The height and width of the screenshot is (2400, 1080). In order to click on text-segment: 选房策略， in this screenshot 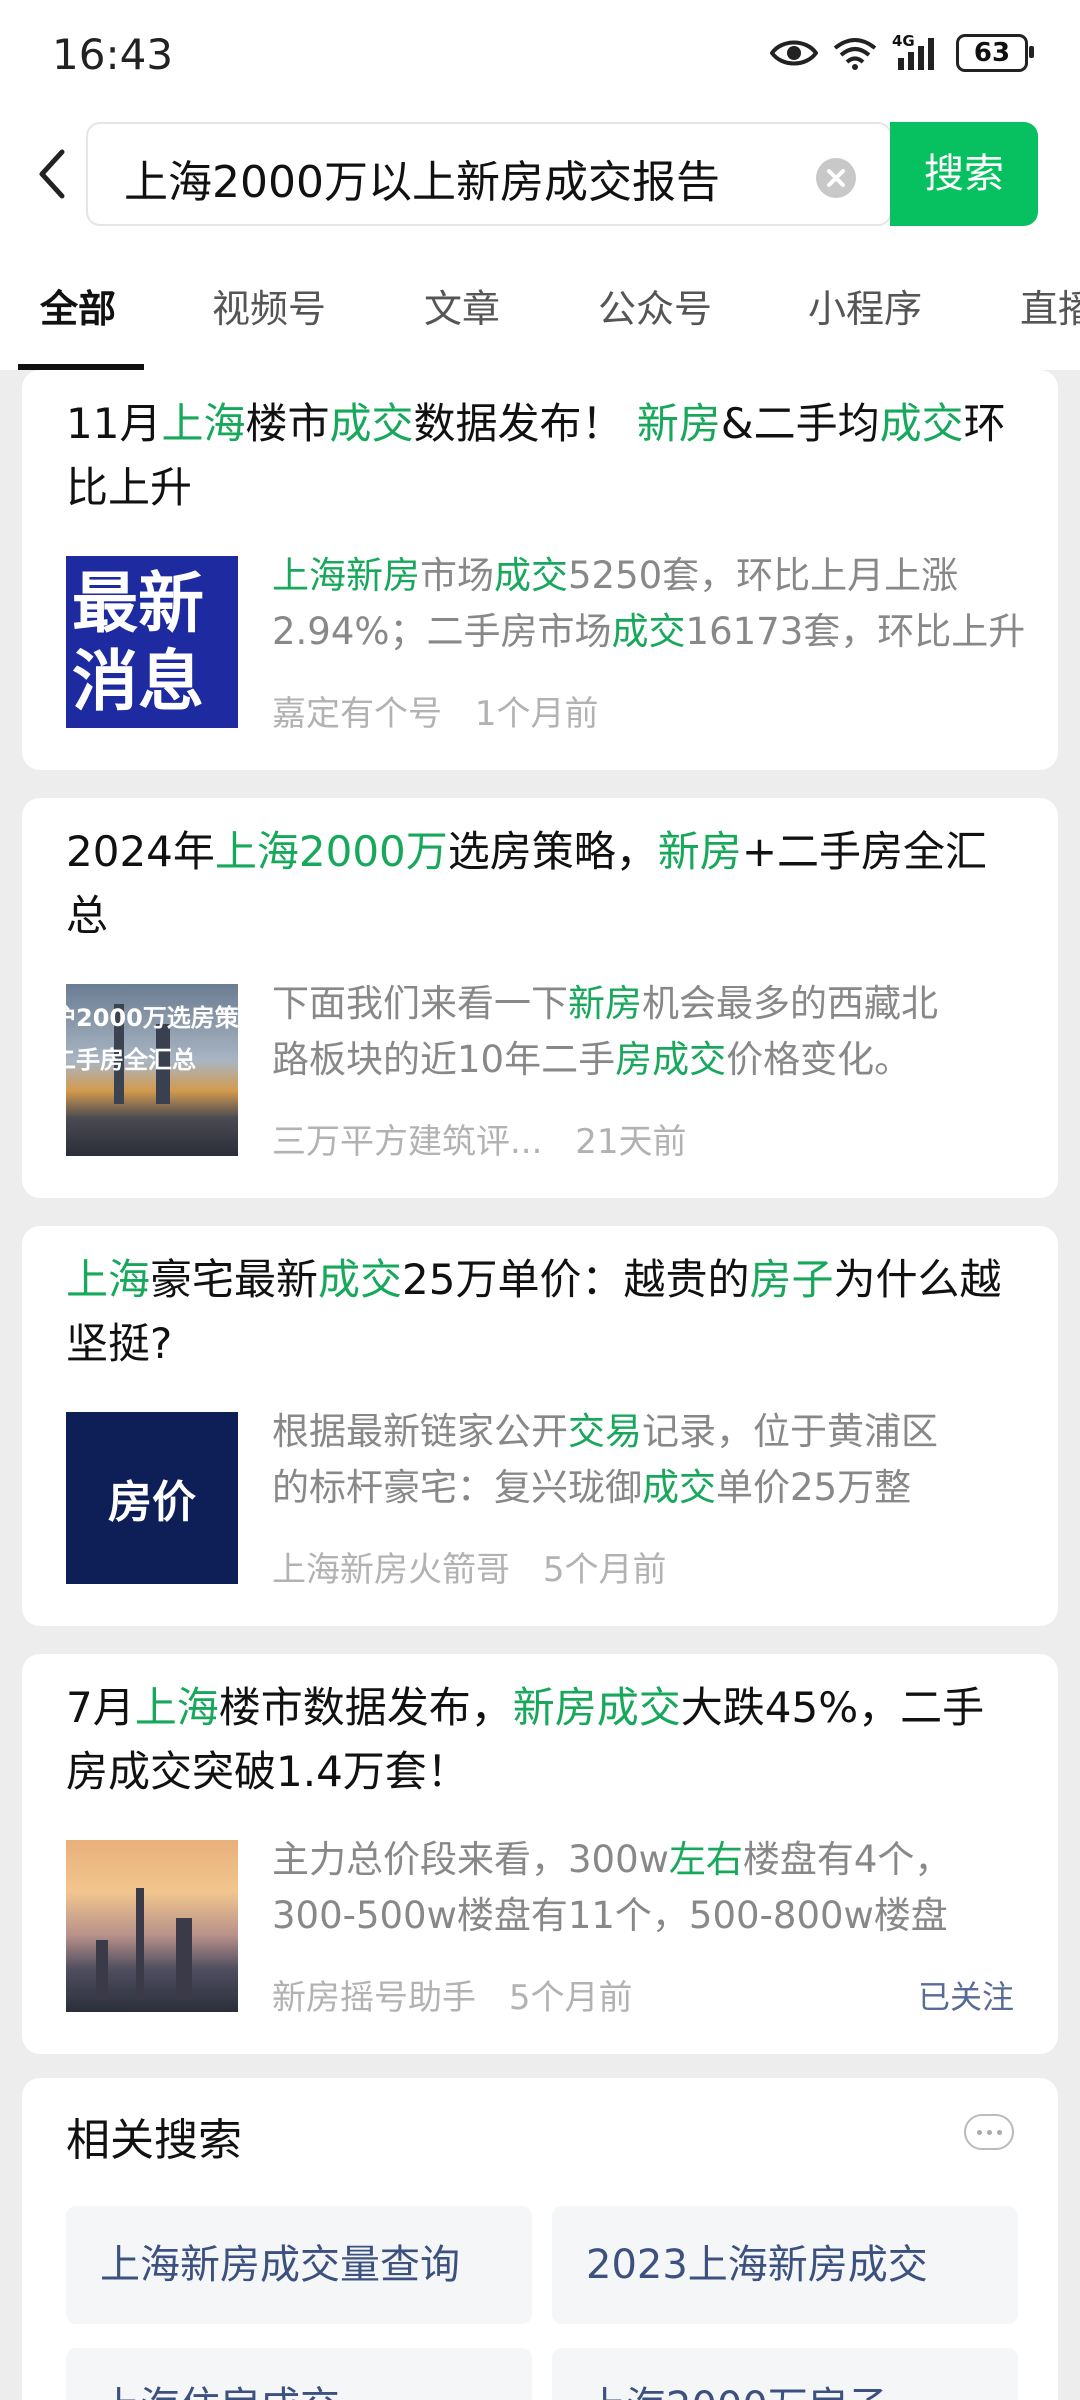, I will do `click(552, 851)`.